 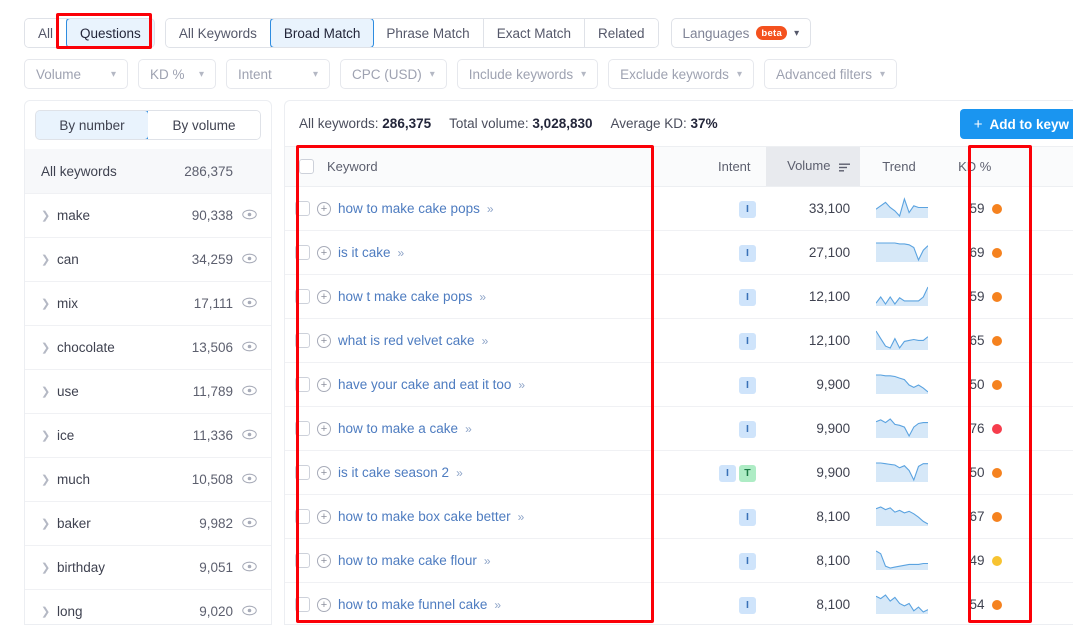 I want to click on table-row: + how to make box cake better » I 8,100 67, so click(x=679, y=516).